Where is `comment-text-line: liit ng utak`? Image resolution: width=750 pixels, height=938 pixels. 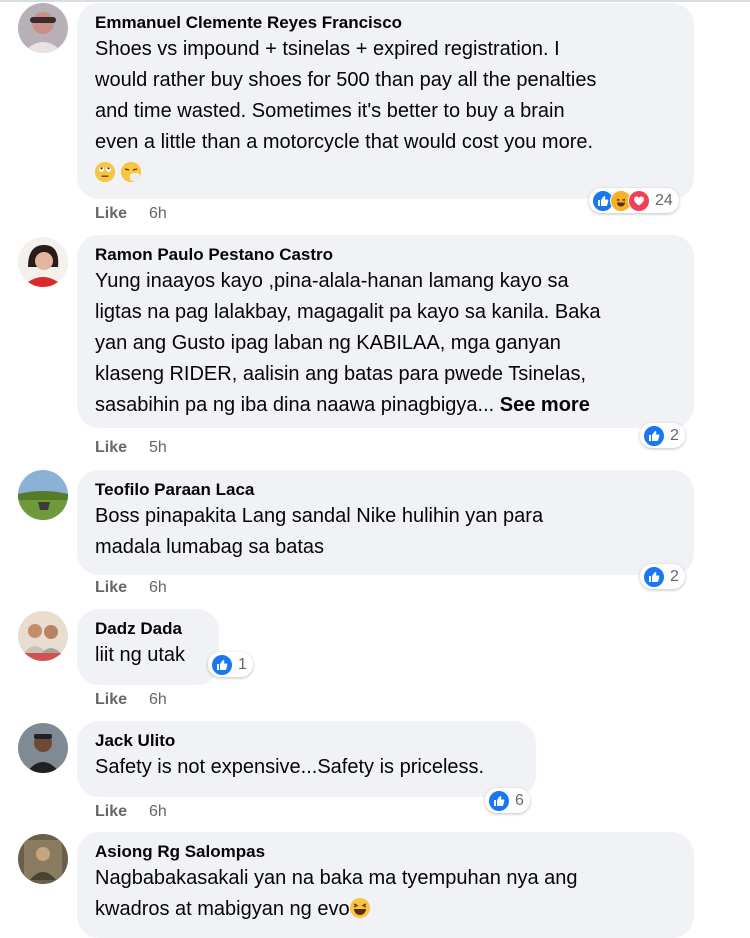 comment-text-line: liit ng utak is located at coordinates (140, 655).